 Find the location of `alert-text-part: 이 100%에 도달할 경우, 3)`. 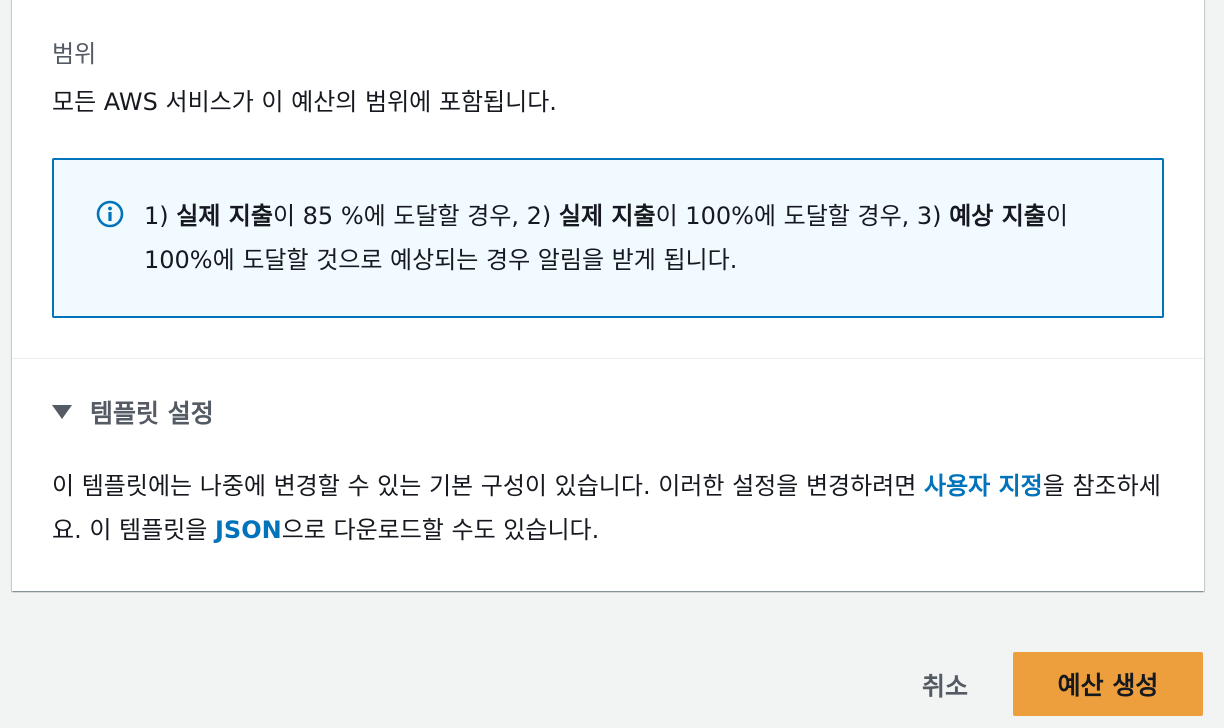

alert-text-part: 이 100%에 도달할 경우, 3) is located at coordinates (802, 216).